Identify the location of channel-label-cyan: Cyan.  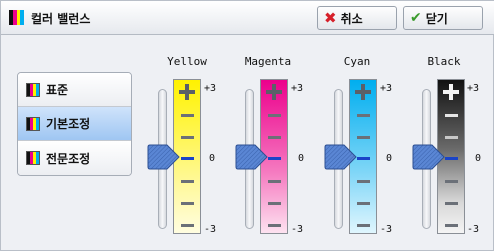
(357, 61).